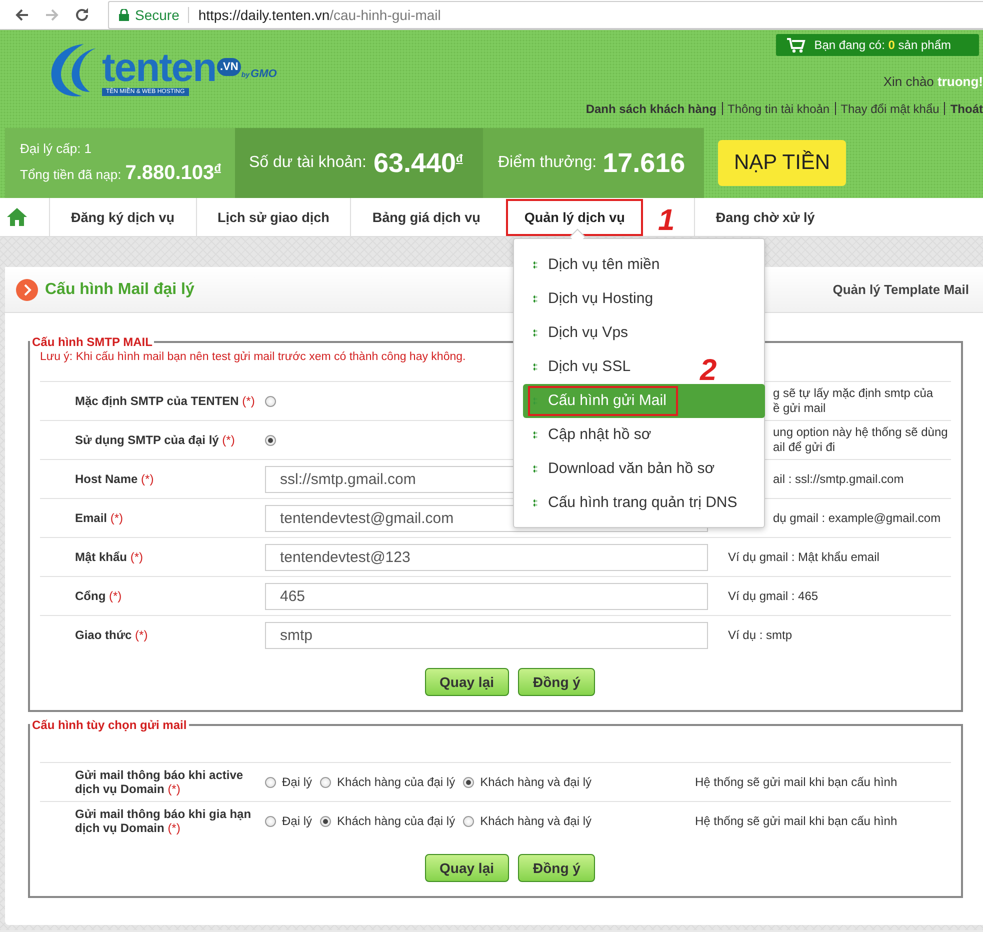 The image size is (983, 932). I want to click on greeting-text: Xin chào truong!, so click(933, 81).